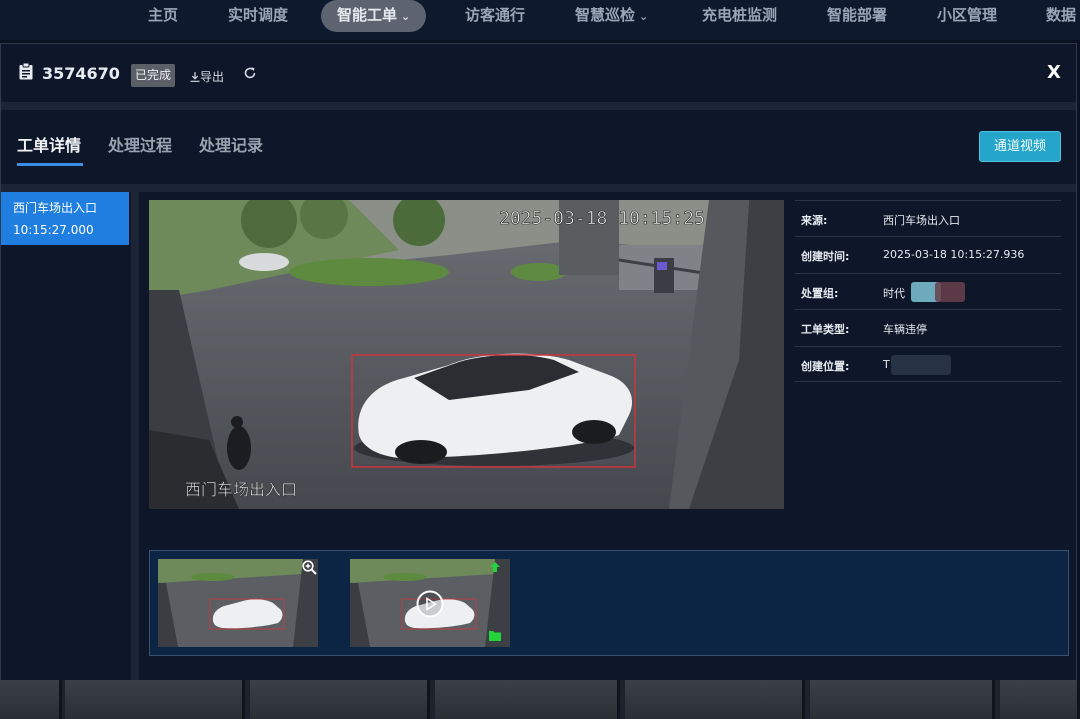 This screenshot has width=1080, height=719. Describe the element at coordinates (309, 567) in the screenshot. I see `zoom-in-icon` at that location.